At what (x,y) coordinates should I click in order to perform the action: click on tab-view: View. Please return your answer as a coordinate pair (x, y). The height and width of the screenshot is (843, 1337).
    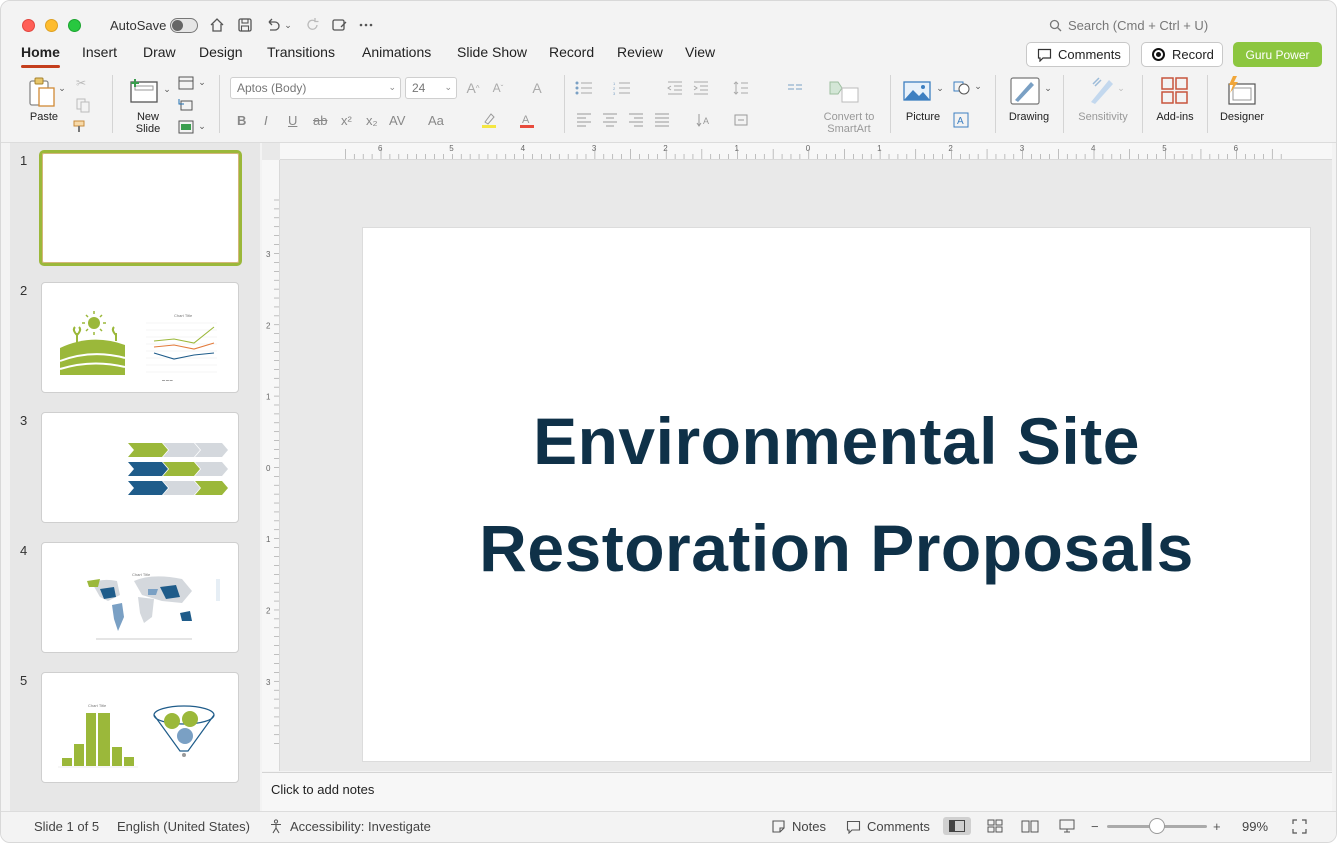
    Looking at the image, I should click on (700, 52).